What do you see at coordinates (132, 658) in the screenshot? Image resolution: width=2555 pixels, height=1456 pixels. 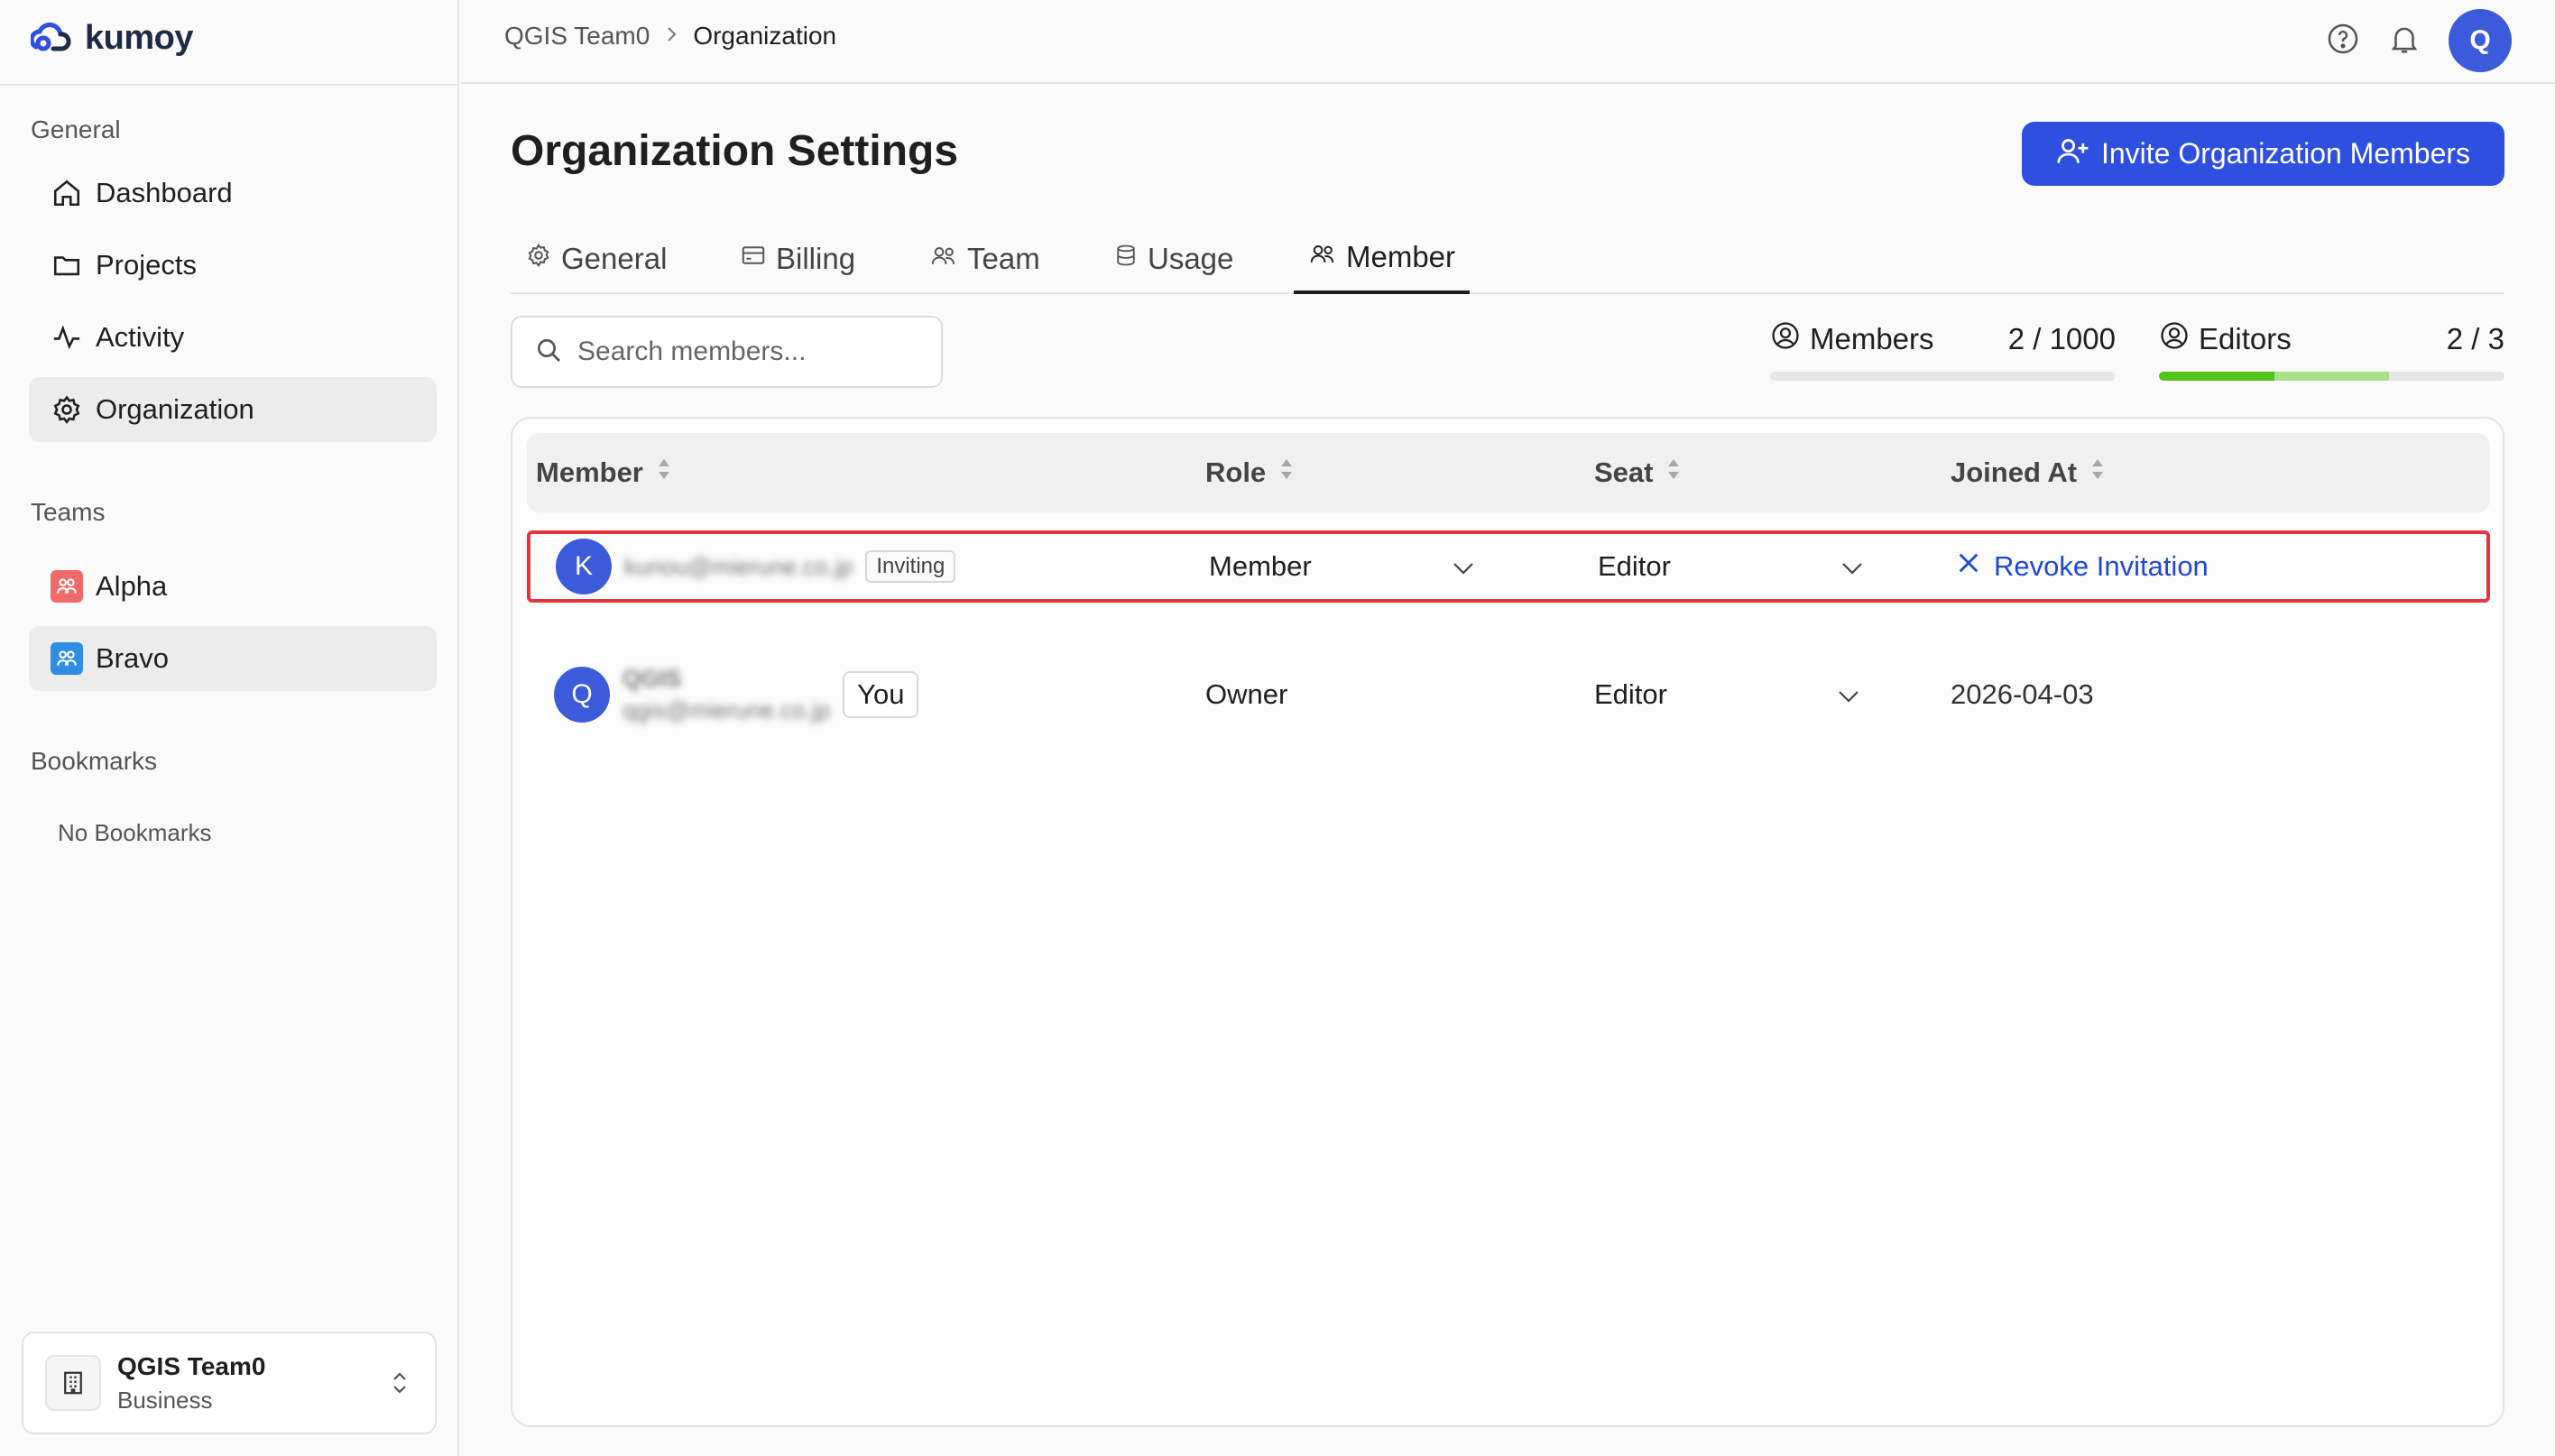 I see `sidebar-item-label: Bravo` at bounding box center [132, 658].